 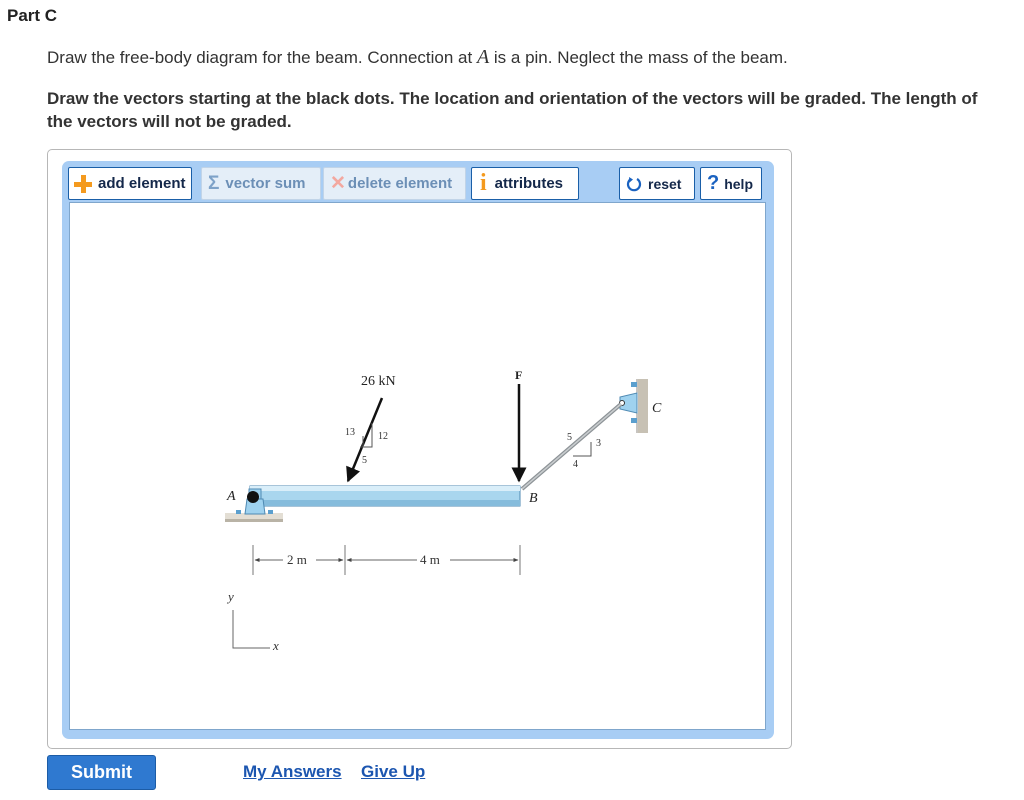 I want to click on sigma-icon: Σ, so click(x=214, y=183).